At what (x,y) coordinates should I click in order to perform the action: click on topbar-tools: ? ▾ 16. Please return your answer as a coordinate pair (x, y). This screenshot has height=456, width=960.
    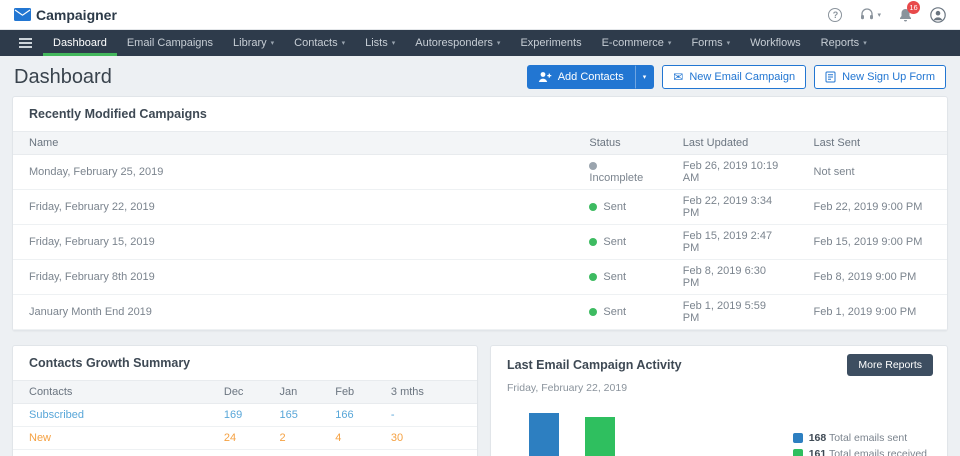
    Looking at the image, I should click on (887, 11).